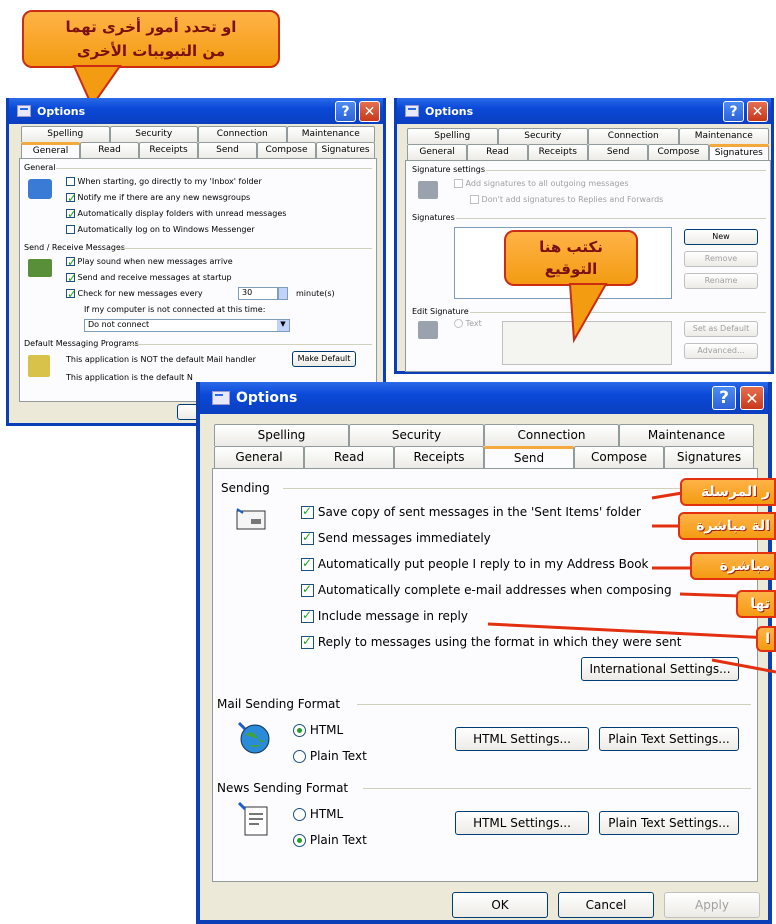 Image resolution: width=776 pixels, height=924 pixels. I want to click on annotation-tag-1: ر المرسلة, so click(728, 492).